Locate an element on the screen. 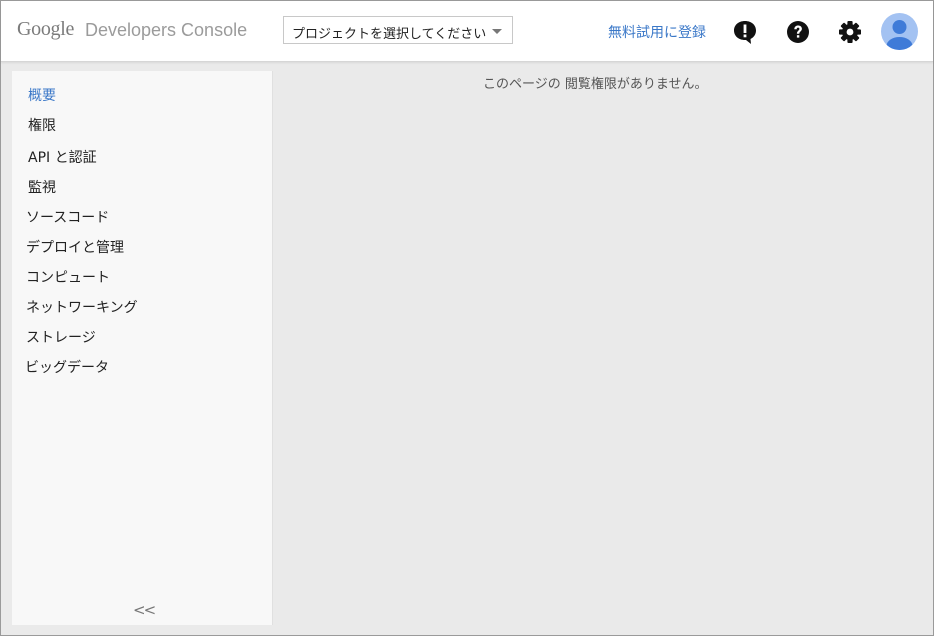 The width and height of the screenshot is (934, 636). sidebar-item-monitoring: 監視 is located at coordinates (142, 185).